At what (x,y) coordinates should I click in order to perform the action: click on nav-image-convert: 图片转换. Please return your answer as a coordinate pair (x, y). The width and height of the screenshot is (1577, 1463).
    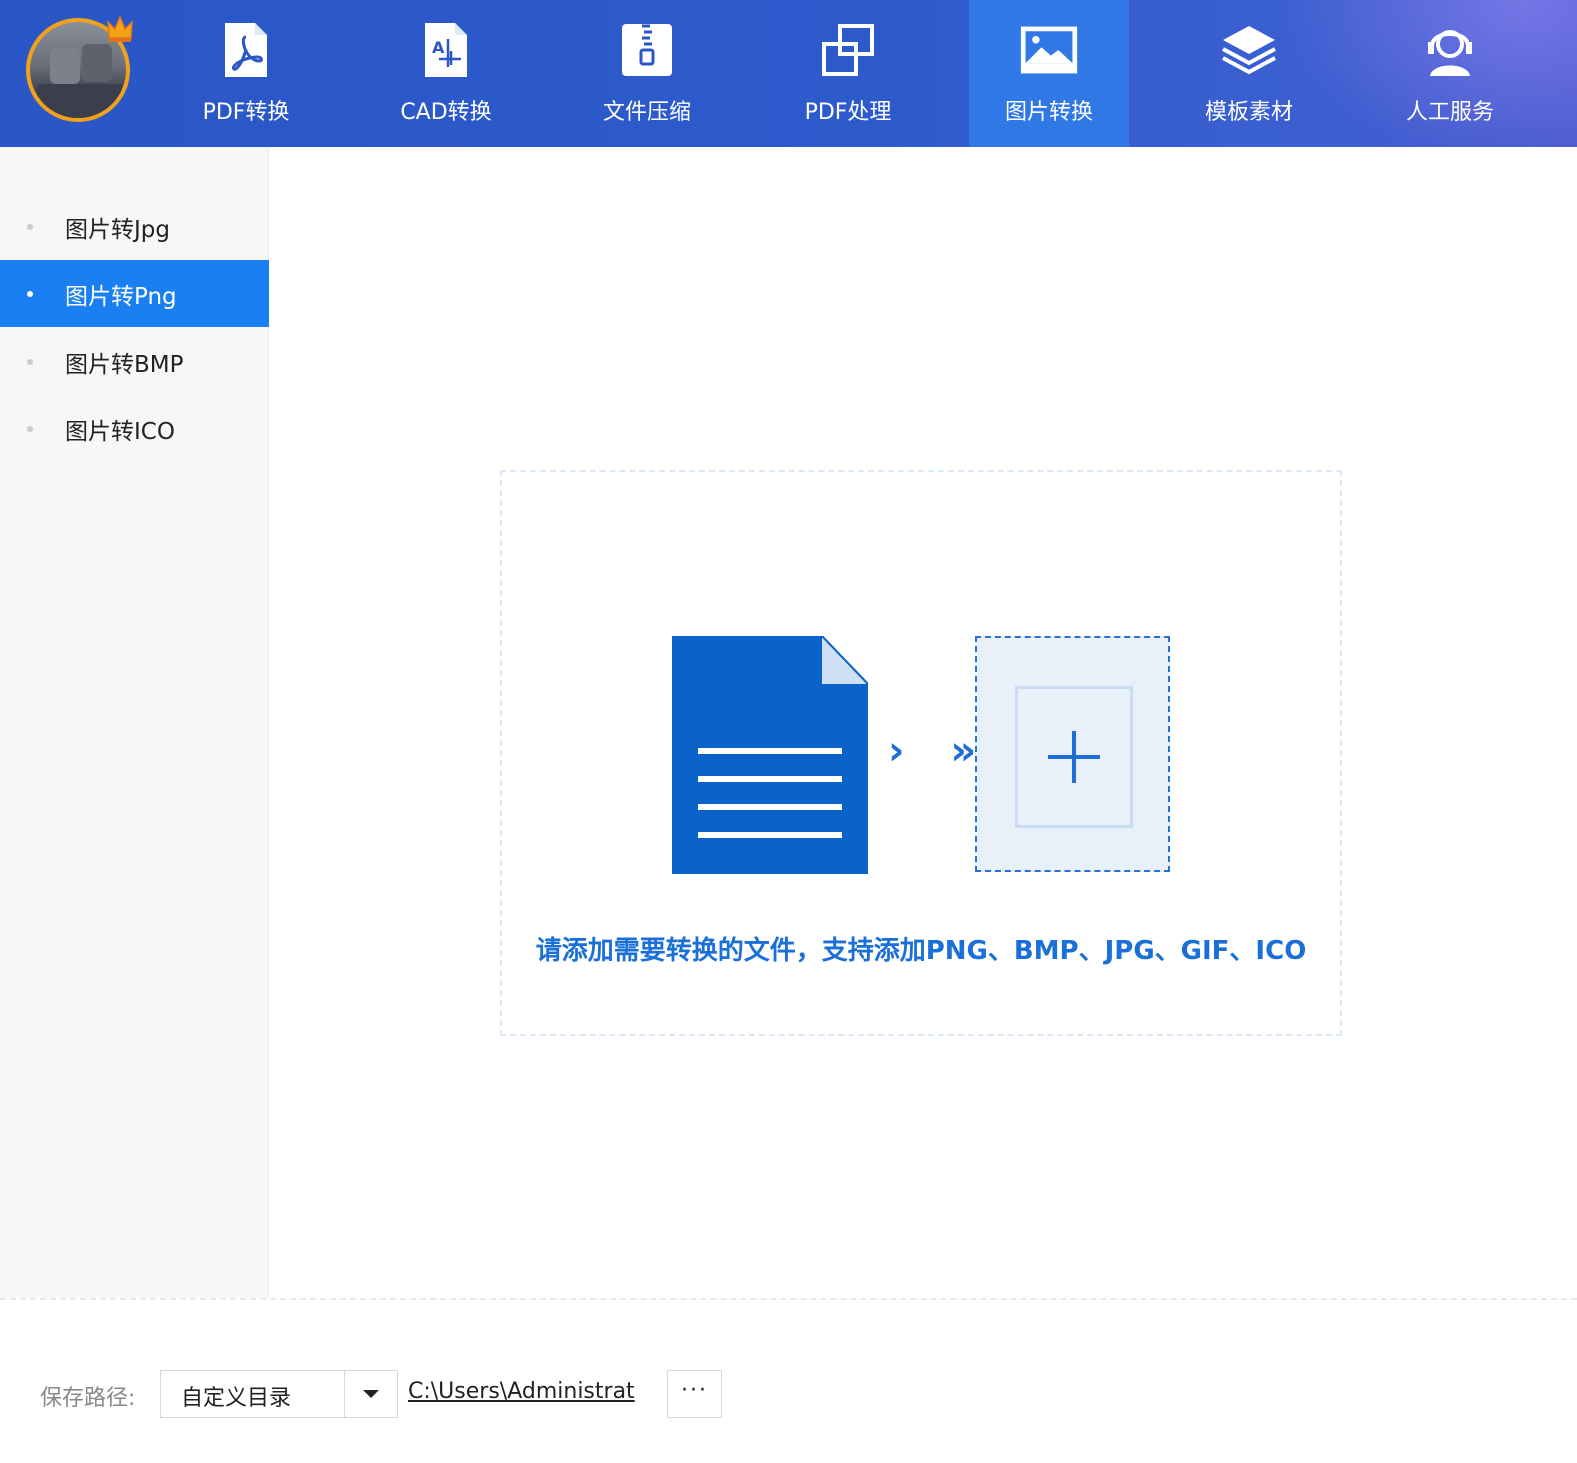
    Looking at the image, I should click on (1049, 73).